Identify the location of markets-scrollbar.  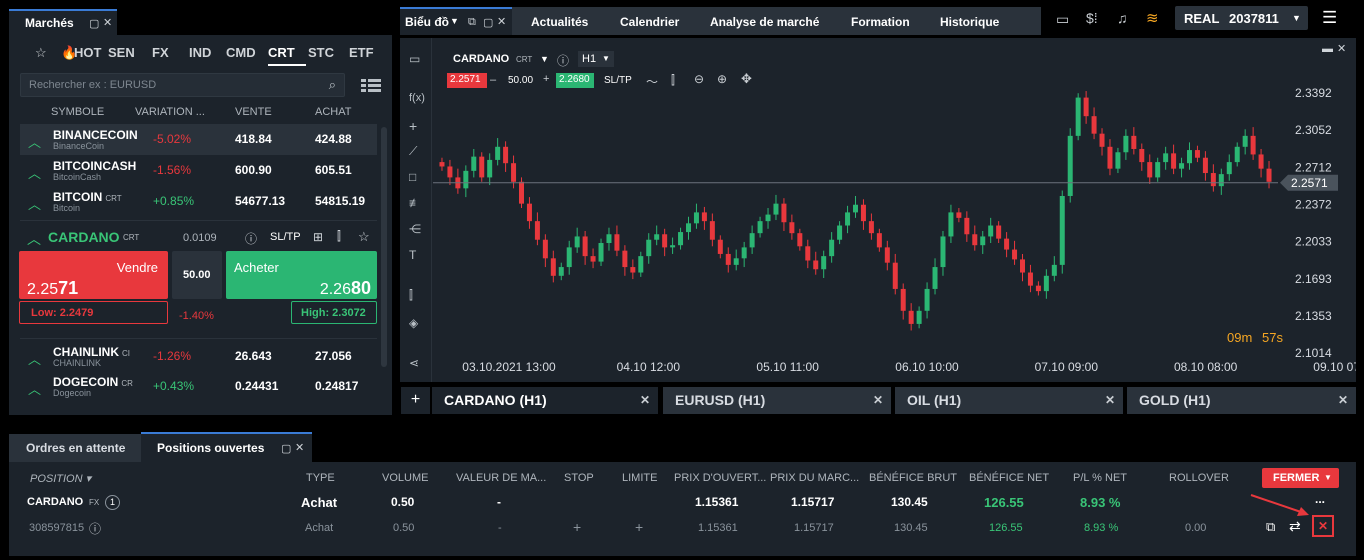
(384, 247).